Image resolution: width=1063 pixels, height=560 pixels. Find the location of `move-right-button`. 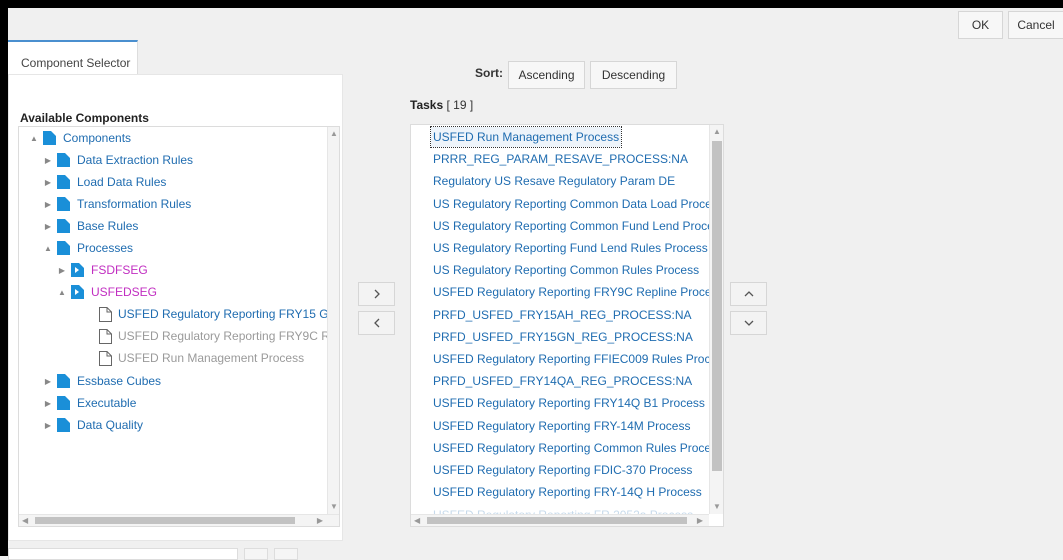

move-right-button is located at coordinates (376, 294).